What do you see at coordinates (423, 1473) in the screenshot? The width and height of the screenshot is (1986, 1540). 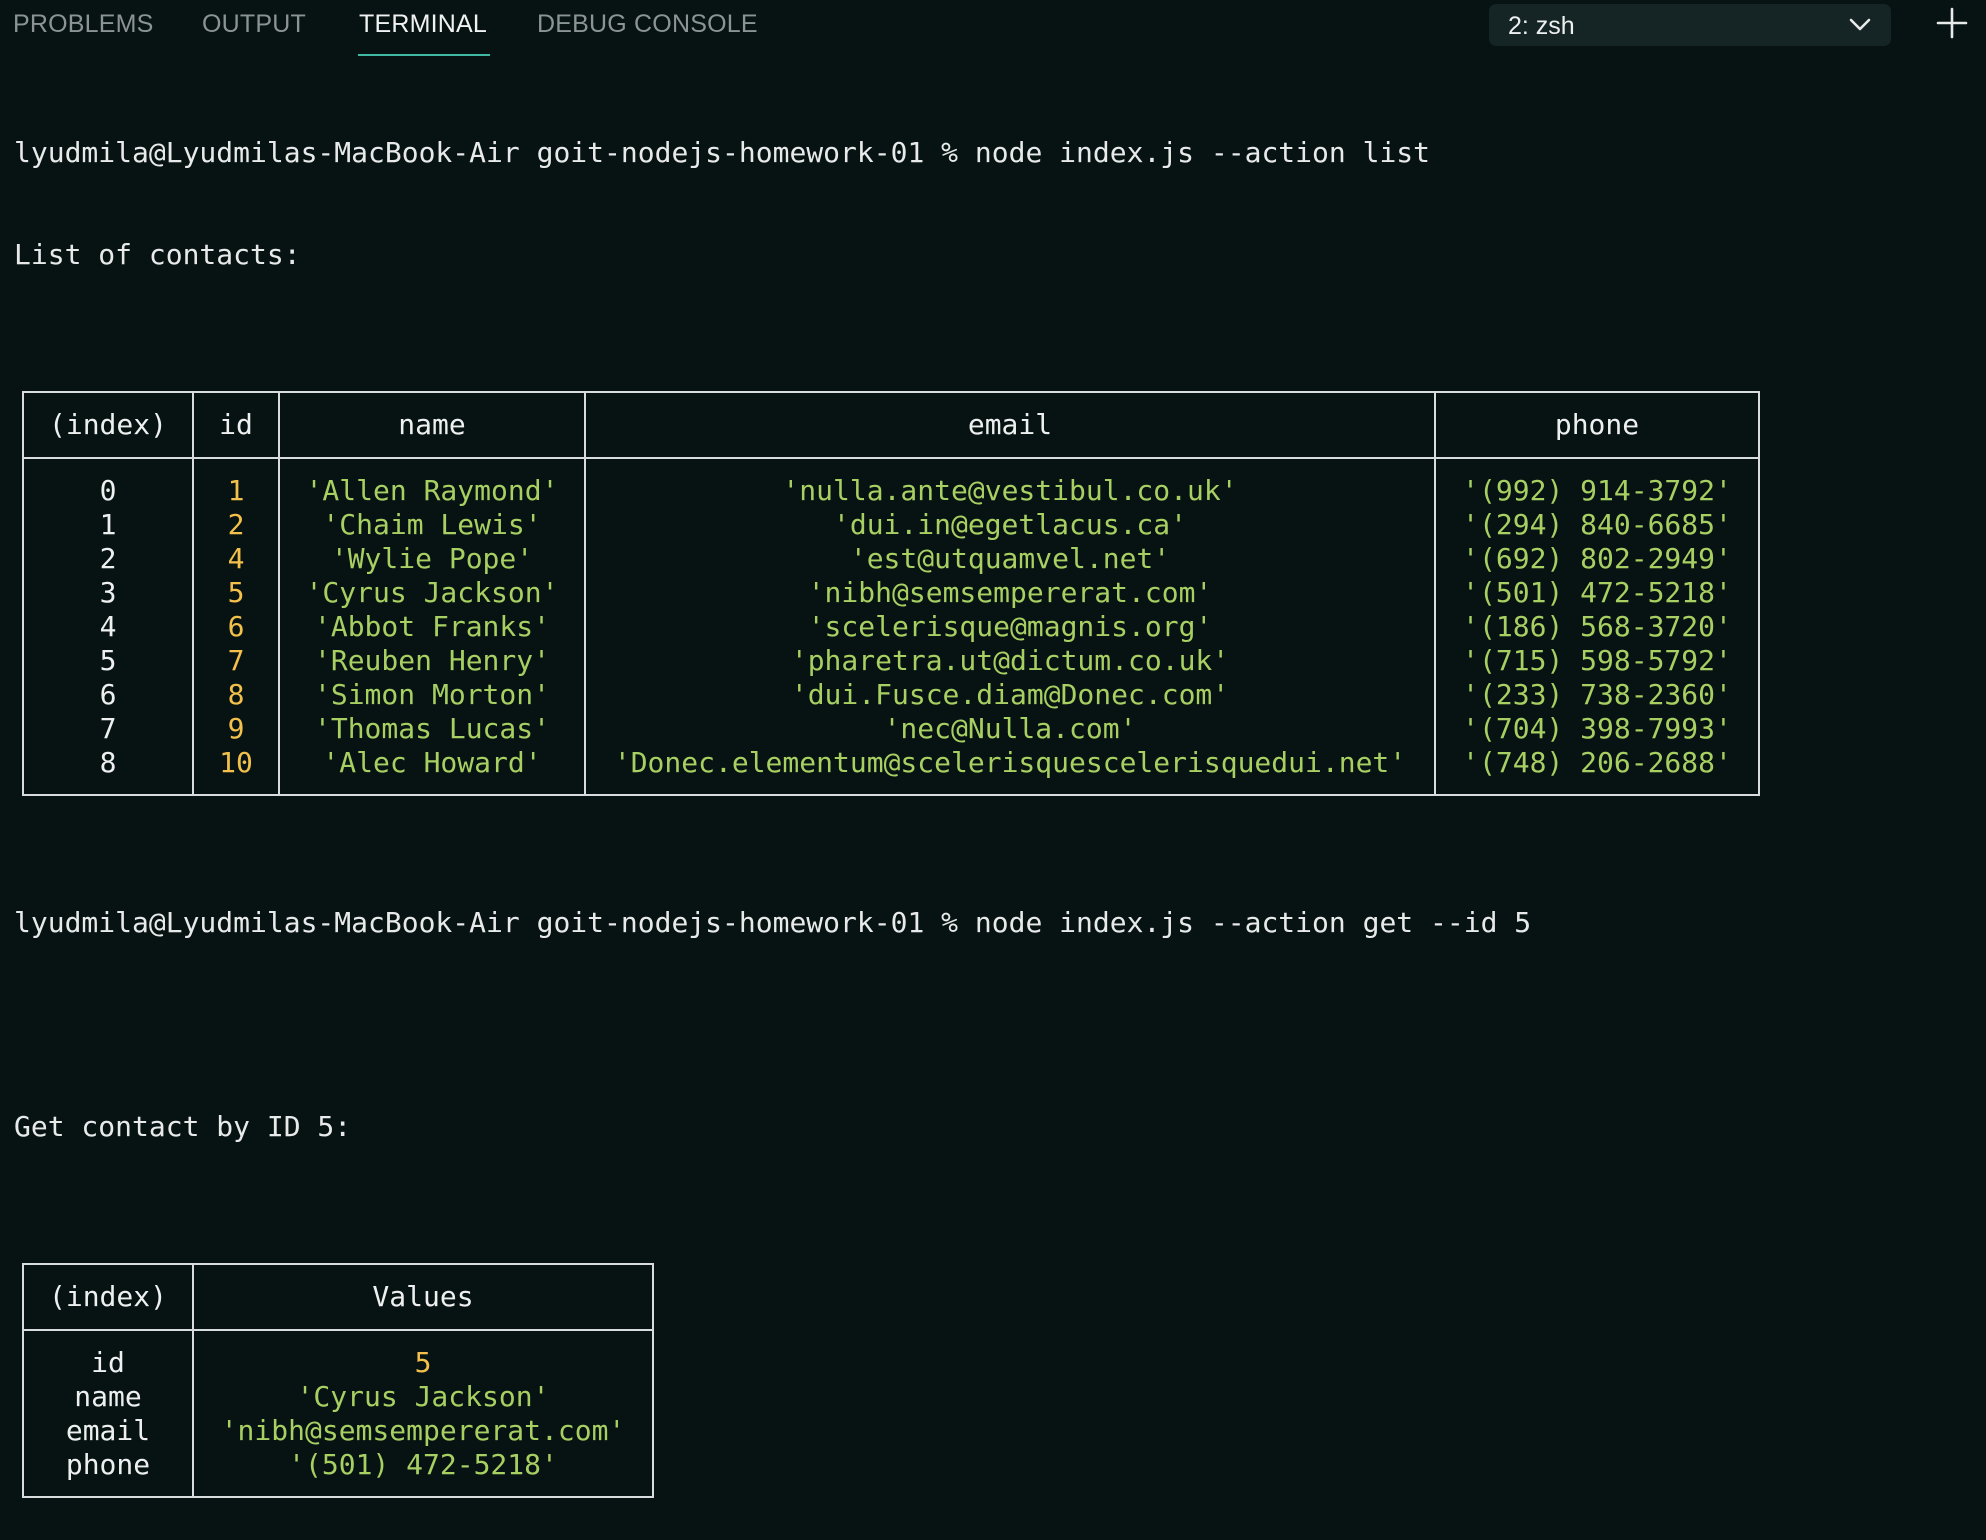 I see `cell-value: '(501) 472-5218'` at bounding box center [423, 1473].